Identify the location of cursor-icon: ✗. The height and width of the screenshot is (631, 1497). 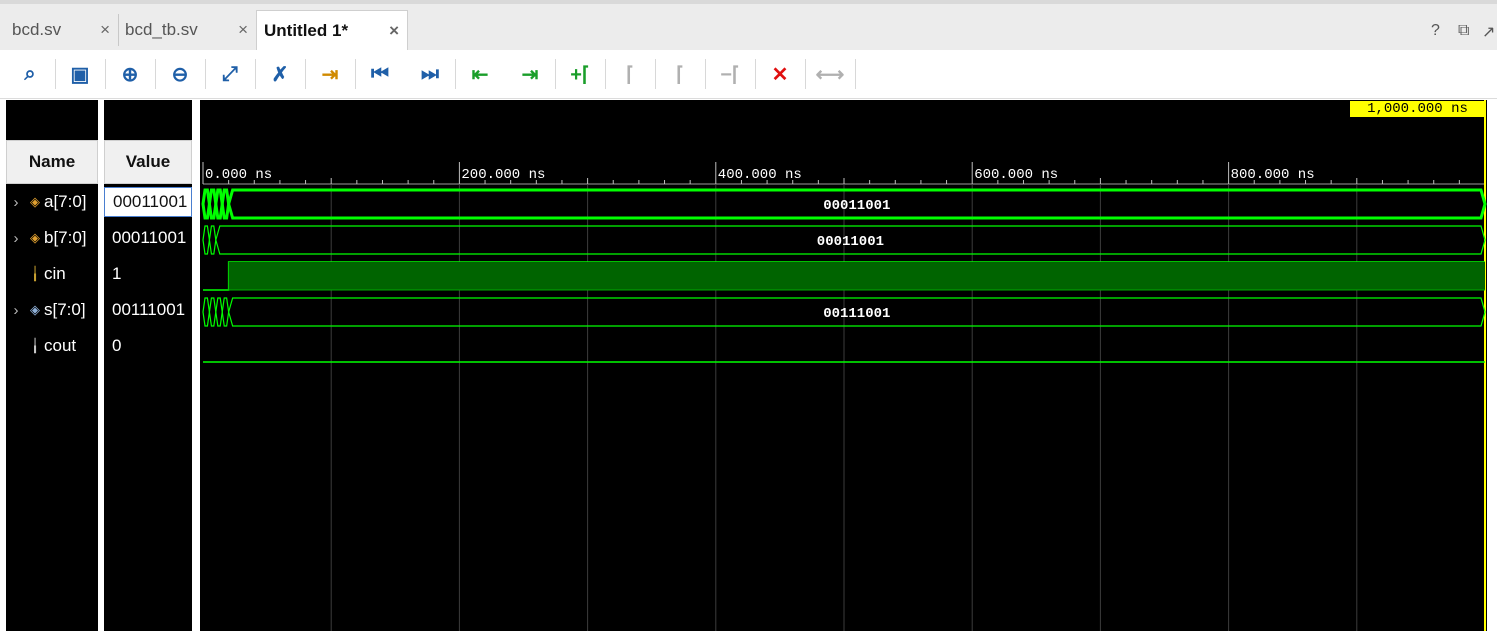
(280, 74).